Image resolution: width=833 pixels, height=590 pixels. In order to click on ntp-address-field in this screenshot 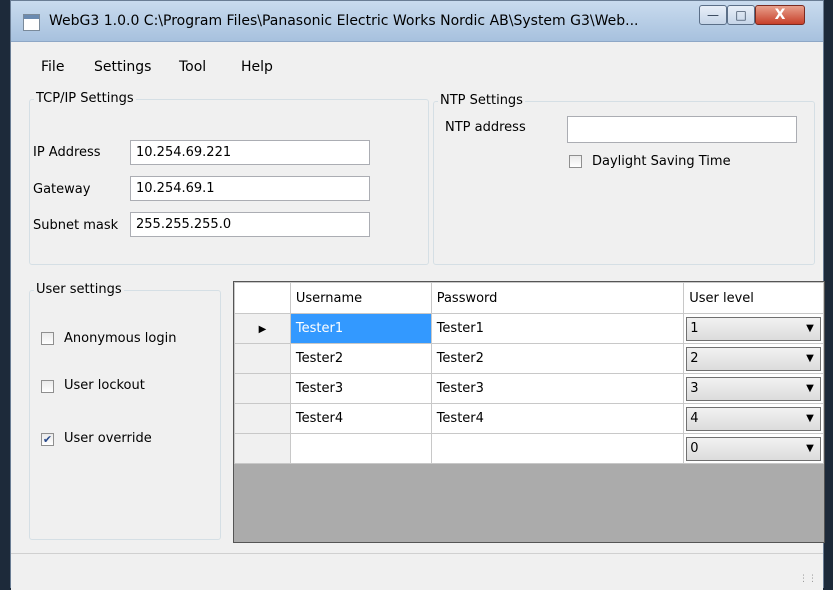, I will do `click(682, 129)`.